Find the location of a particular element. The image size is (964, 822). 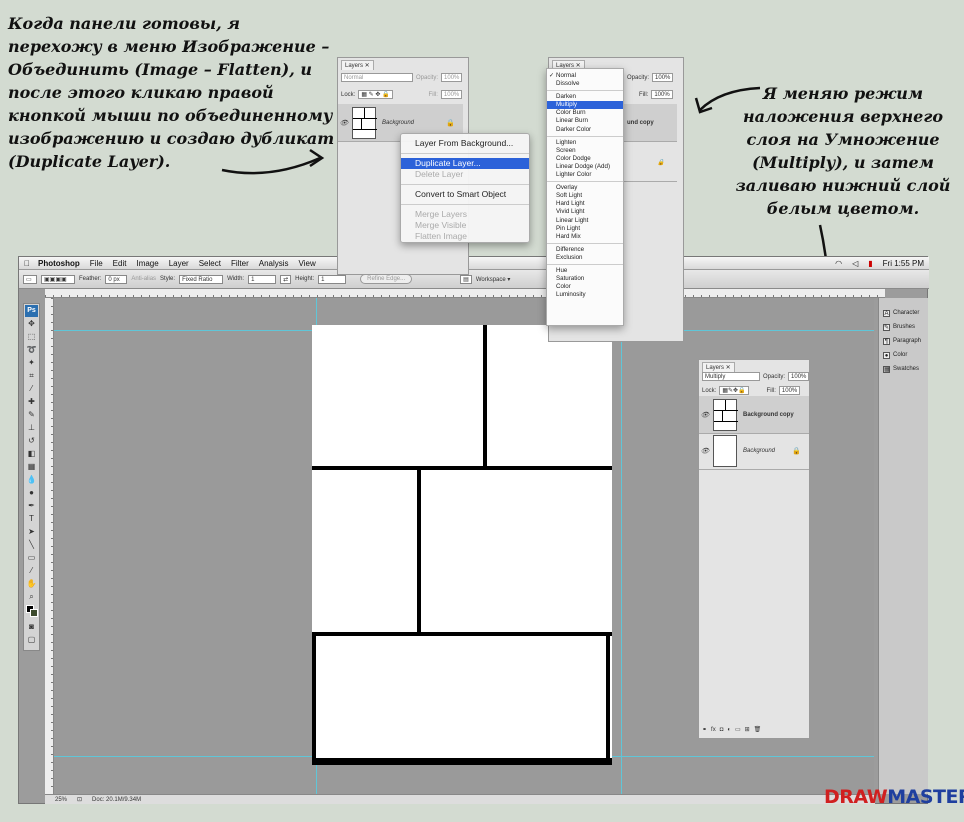

layer-row-background-copy: 👁 Background copy is located at coordinates (754, 415).